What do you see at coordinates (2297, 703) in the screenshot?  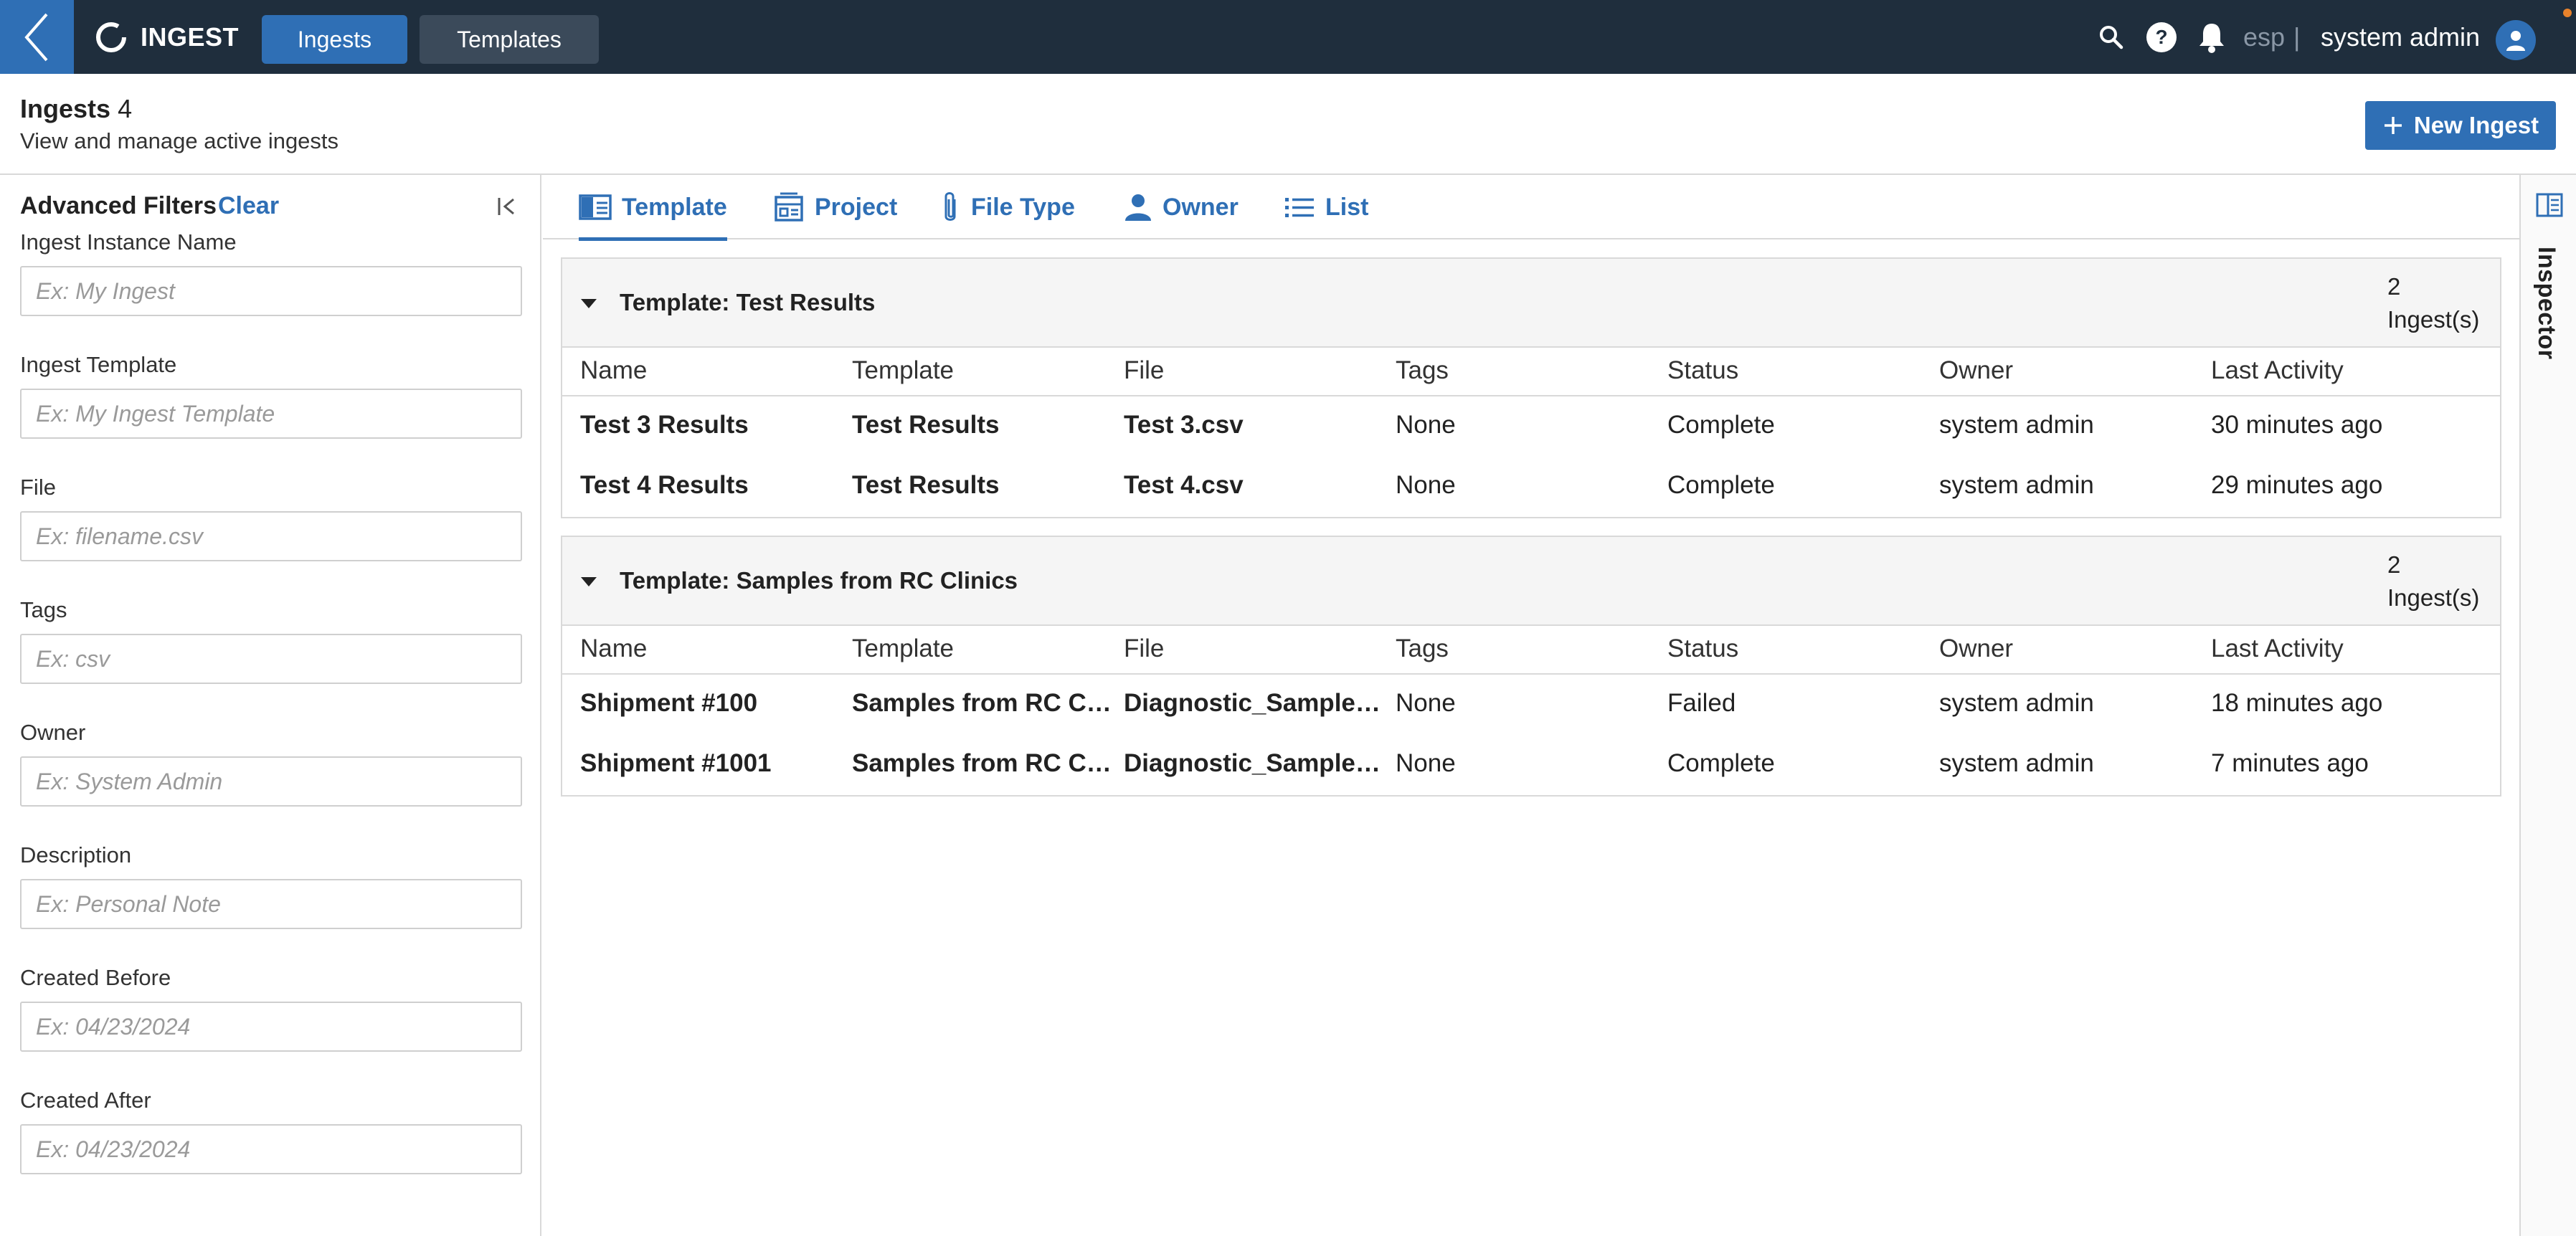 I see `last-activity-cell: 18 minutes ago` at bounding box center [2297, 703].